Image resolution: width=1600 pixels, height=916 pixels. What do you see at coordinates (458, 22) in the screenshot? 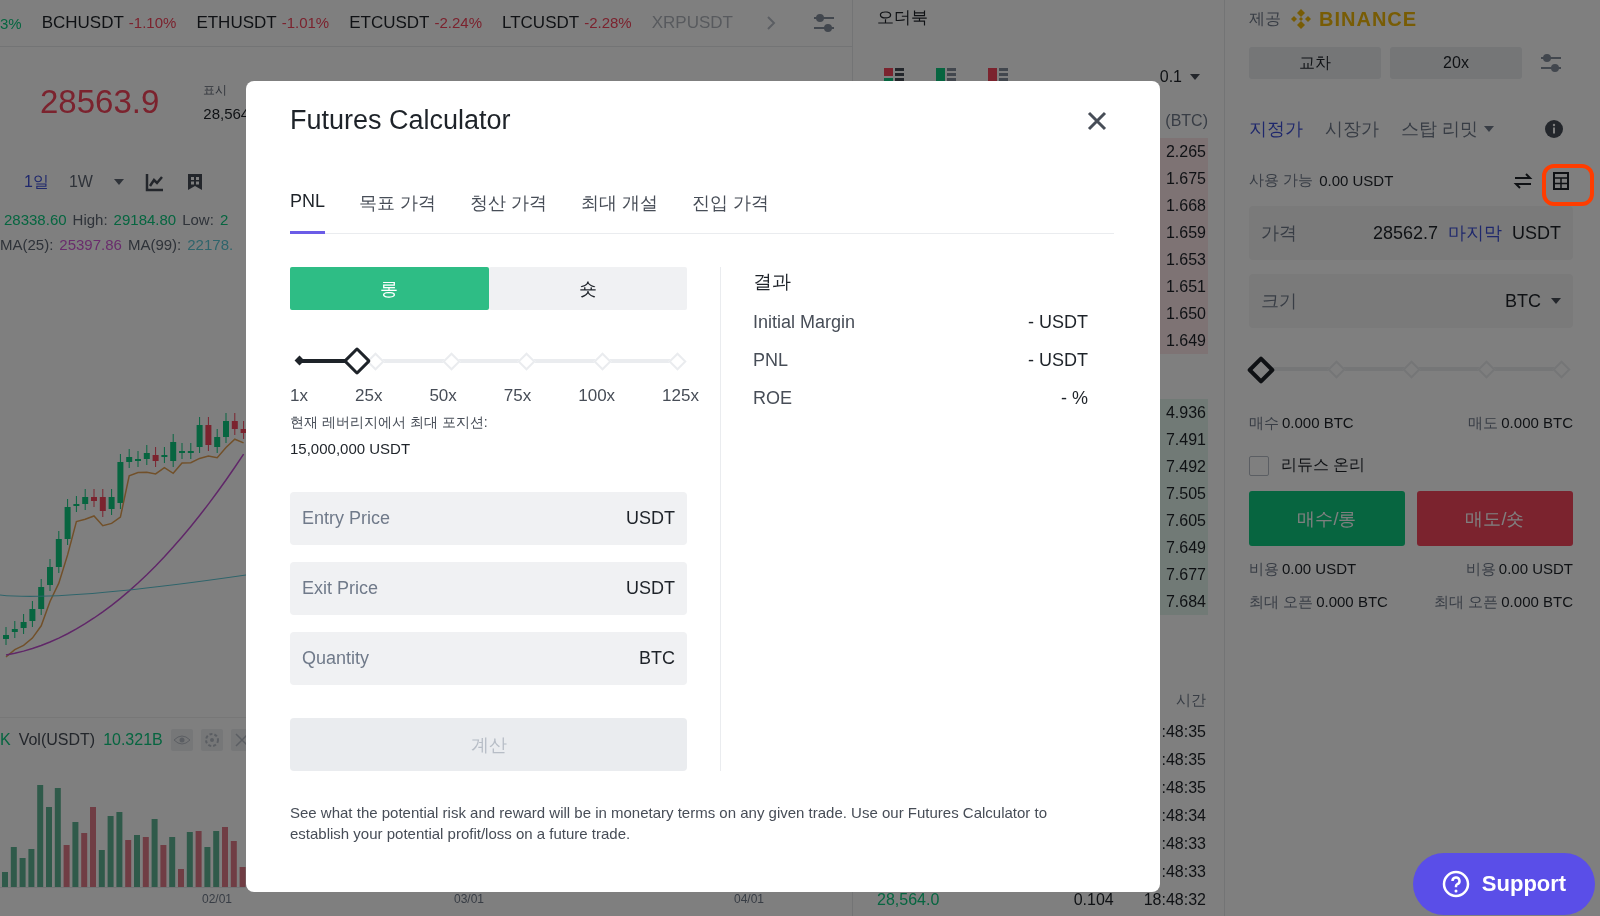
I see `price-change: -2.24%` at bounding box center [458, 22].